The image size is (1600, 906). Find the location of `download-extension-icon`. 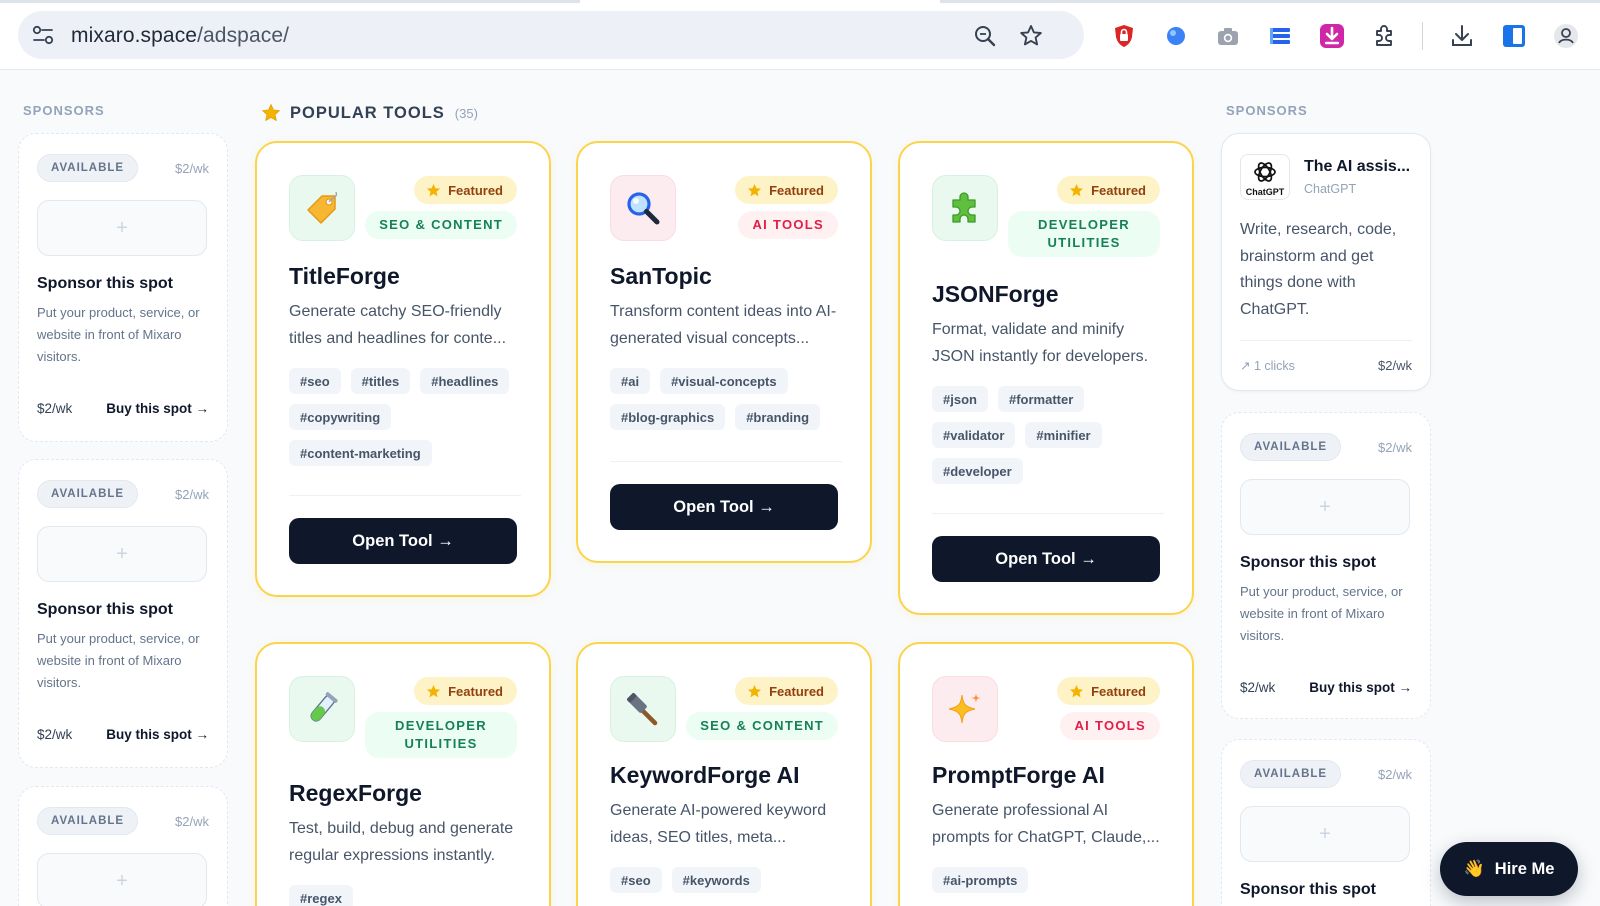

download-extension-icon is located at coordinates (1332, 36).